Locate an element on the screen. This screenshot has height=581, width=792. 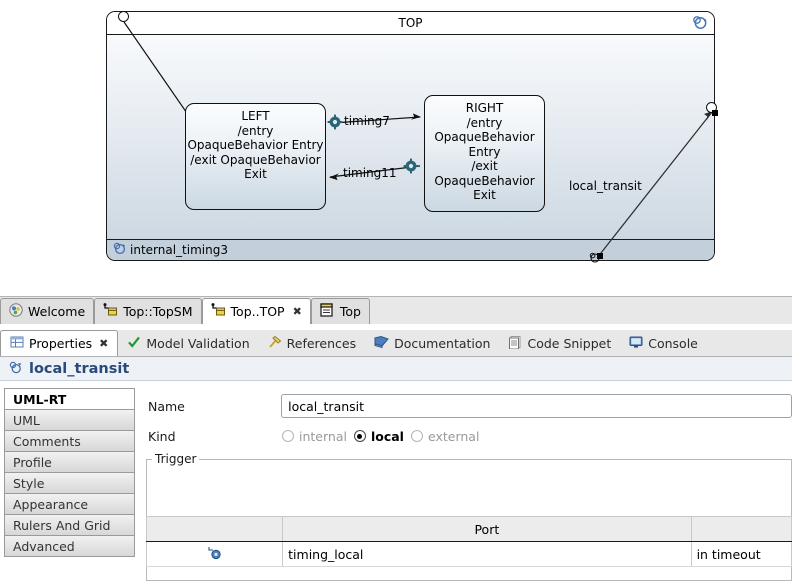
page-title: local_transit is located at coordinates (79, 368).